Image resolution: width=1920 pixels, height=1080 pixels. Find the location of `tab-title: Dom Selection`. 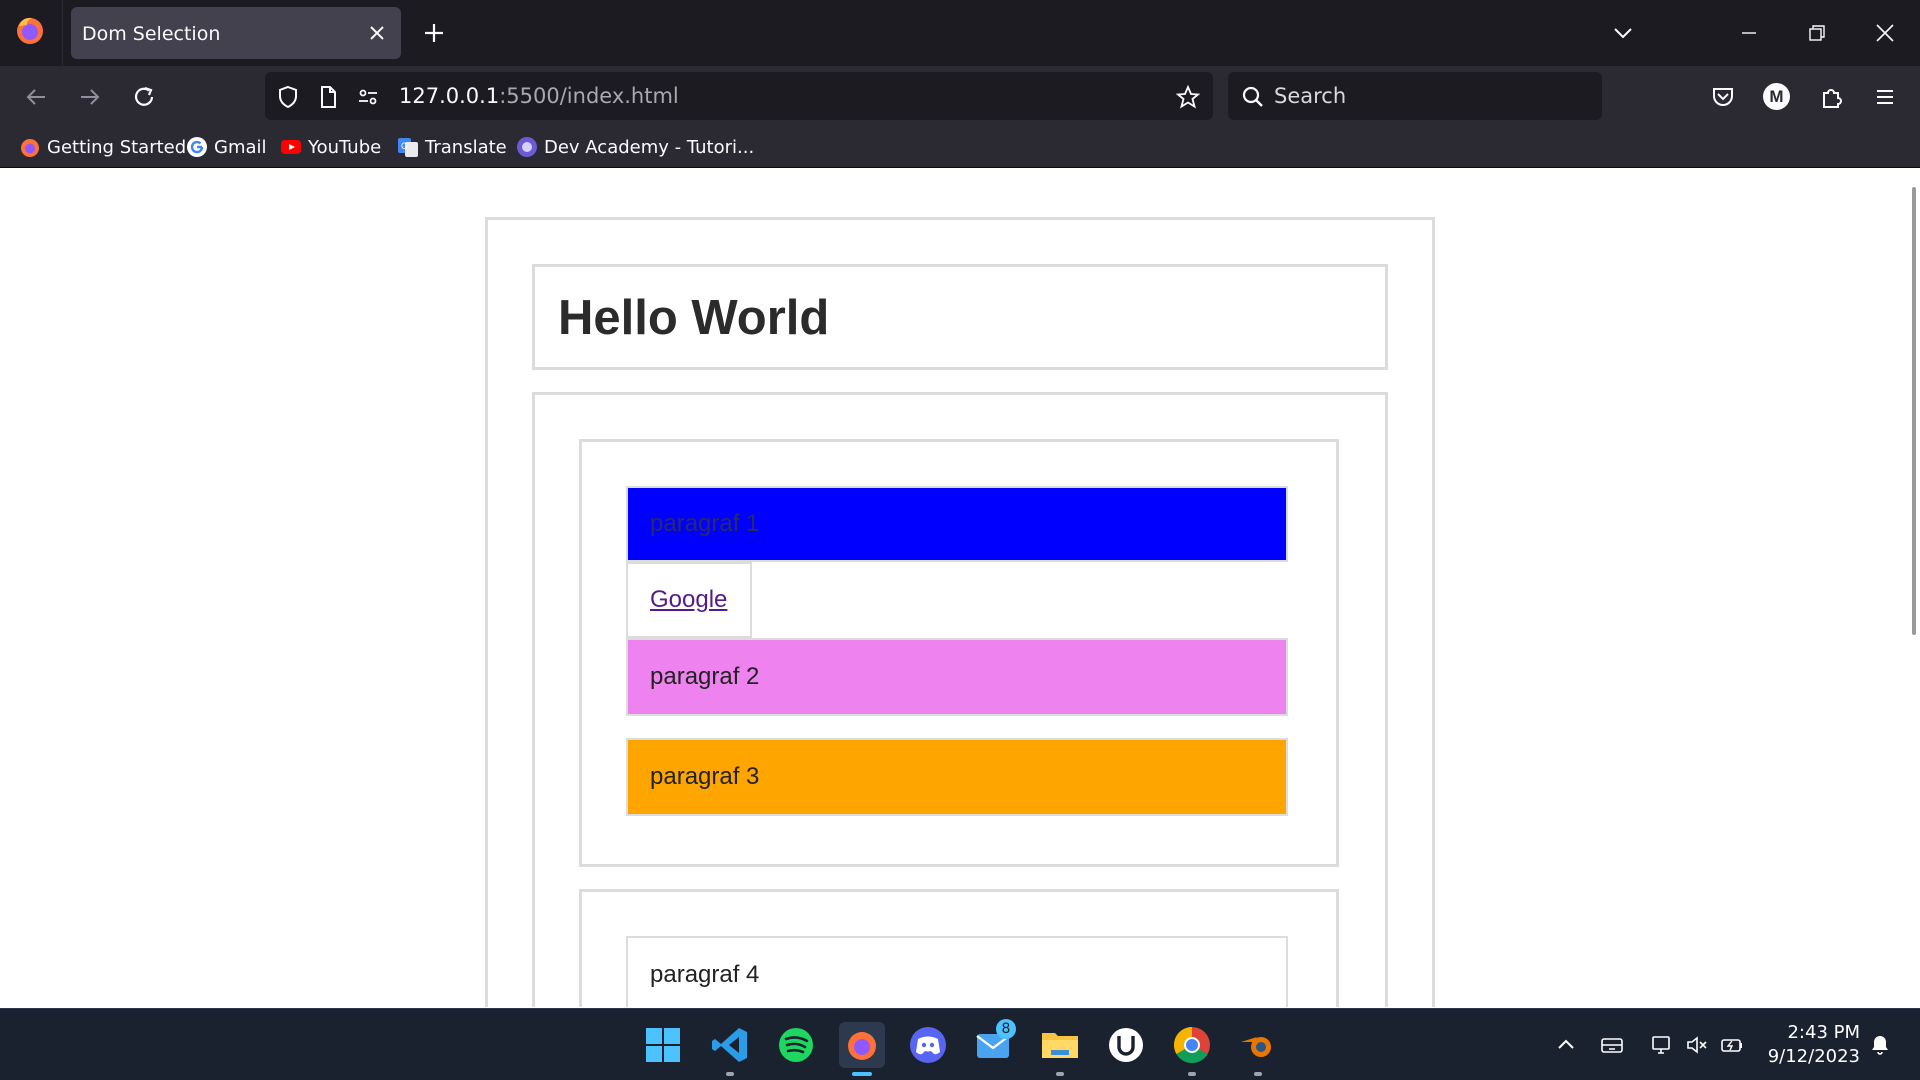

tab-title: Dom Selection is located at coordinates (151, 34).